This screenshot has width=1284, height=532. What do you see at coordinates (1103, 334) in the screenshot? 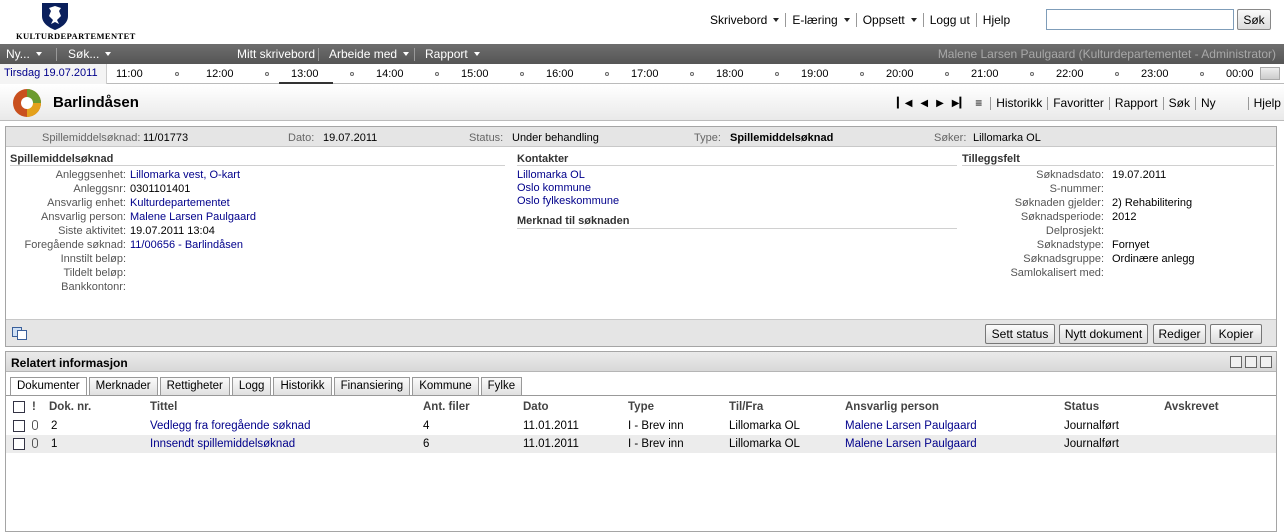
I see `new-document-button: Nytt dokument` at bounding box center [1103, 334].